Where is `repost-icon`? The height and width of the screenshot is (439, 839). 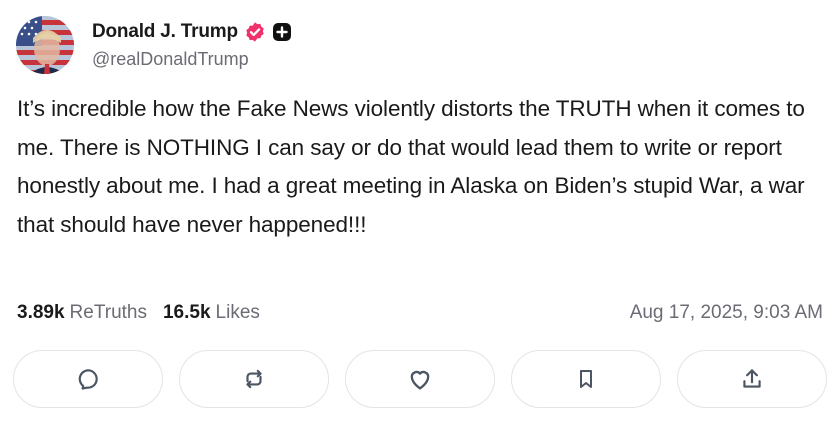 repost-icon is located at coordinates (254, 379).